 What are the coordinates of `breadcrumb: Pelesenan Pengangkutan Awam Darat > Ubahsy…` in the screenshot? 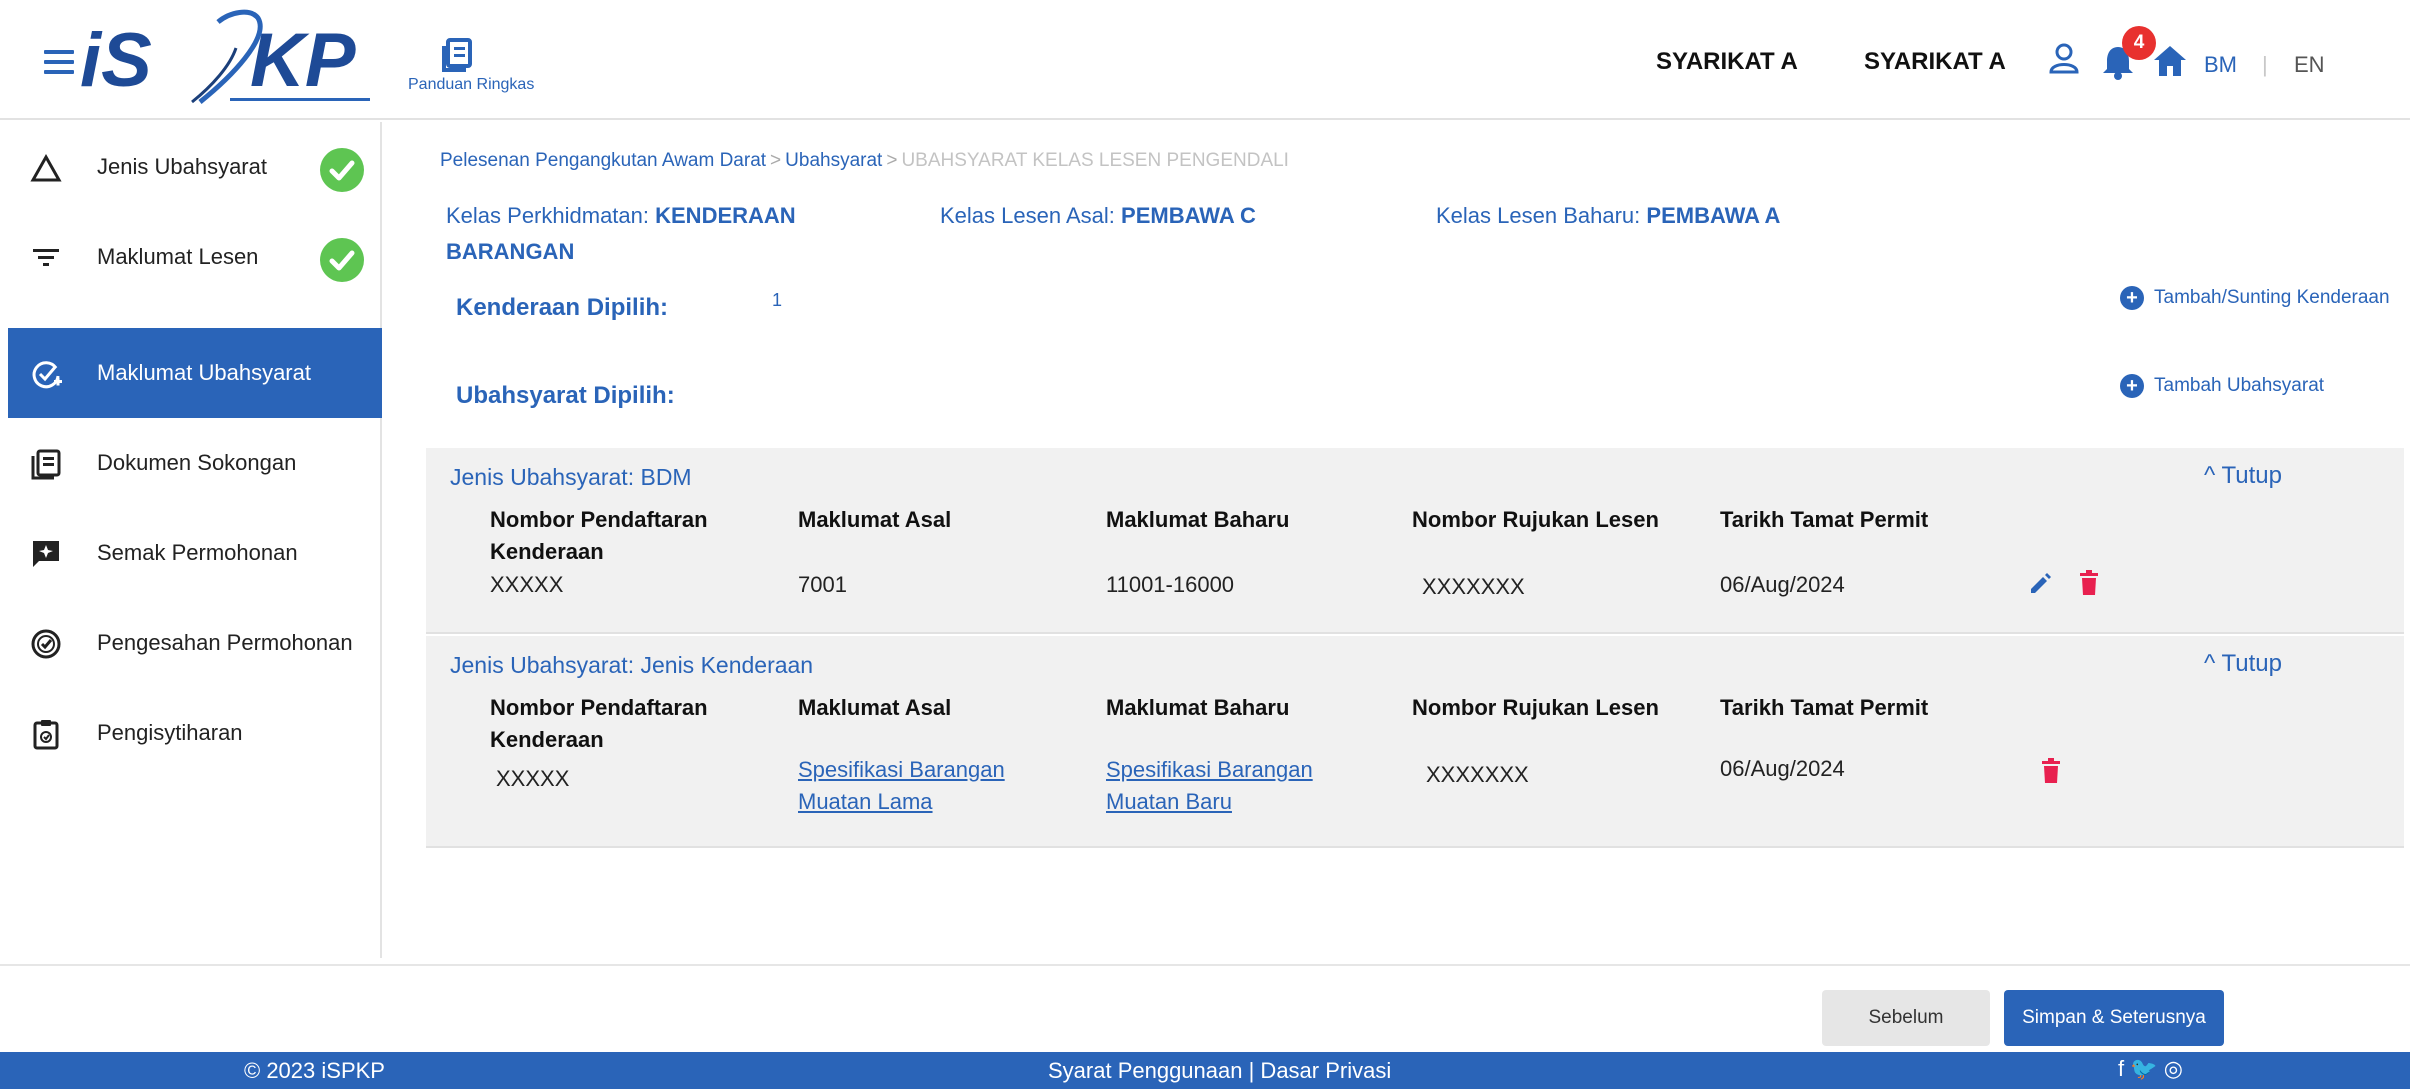 It's located at (864, 161).